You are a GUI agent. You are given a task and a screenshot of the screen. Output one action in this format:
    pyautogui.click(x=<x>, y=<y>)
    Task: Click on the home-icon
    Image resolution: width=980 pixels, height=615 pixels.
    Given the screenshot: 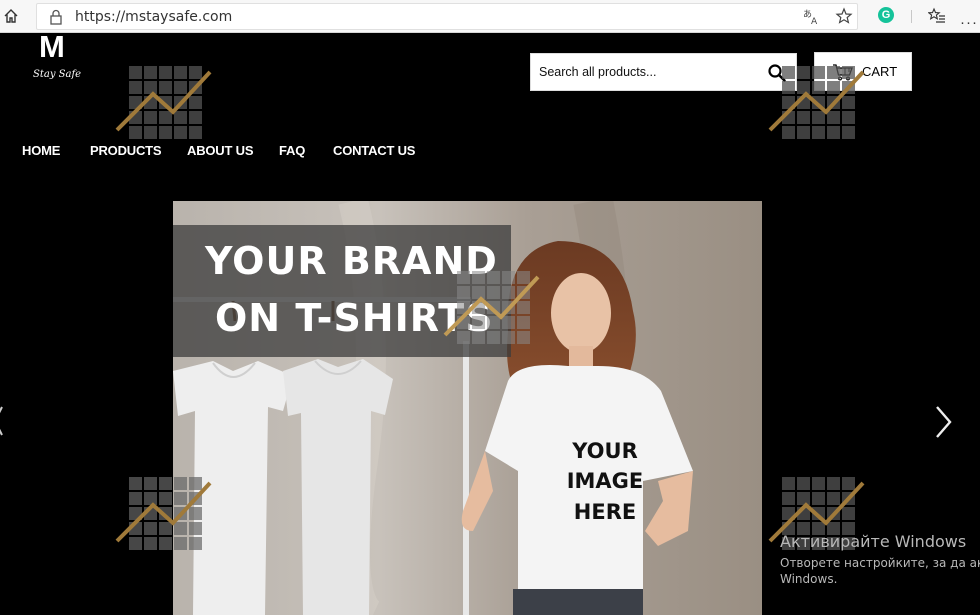 What is the action you would take?
    pyautogui.click(x=11, y=16)
    